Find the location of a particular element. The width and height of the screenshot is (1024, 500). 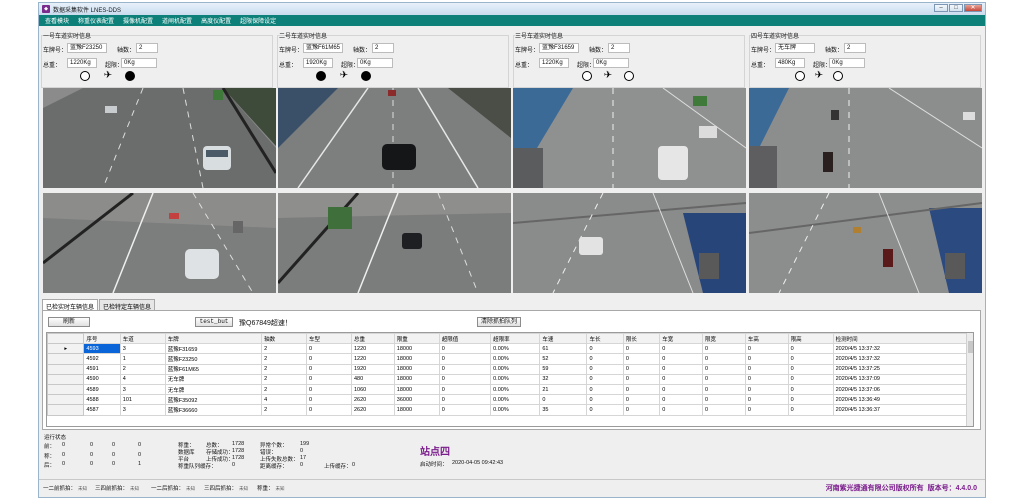

table-cell: 4593 is located at coordinates (102, 349).